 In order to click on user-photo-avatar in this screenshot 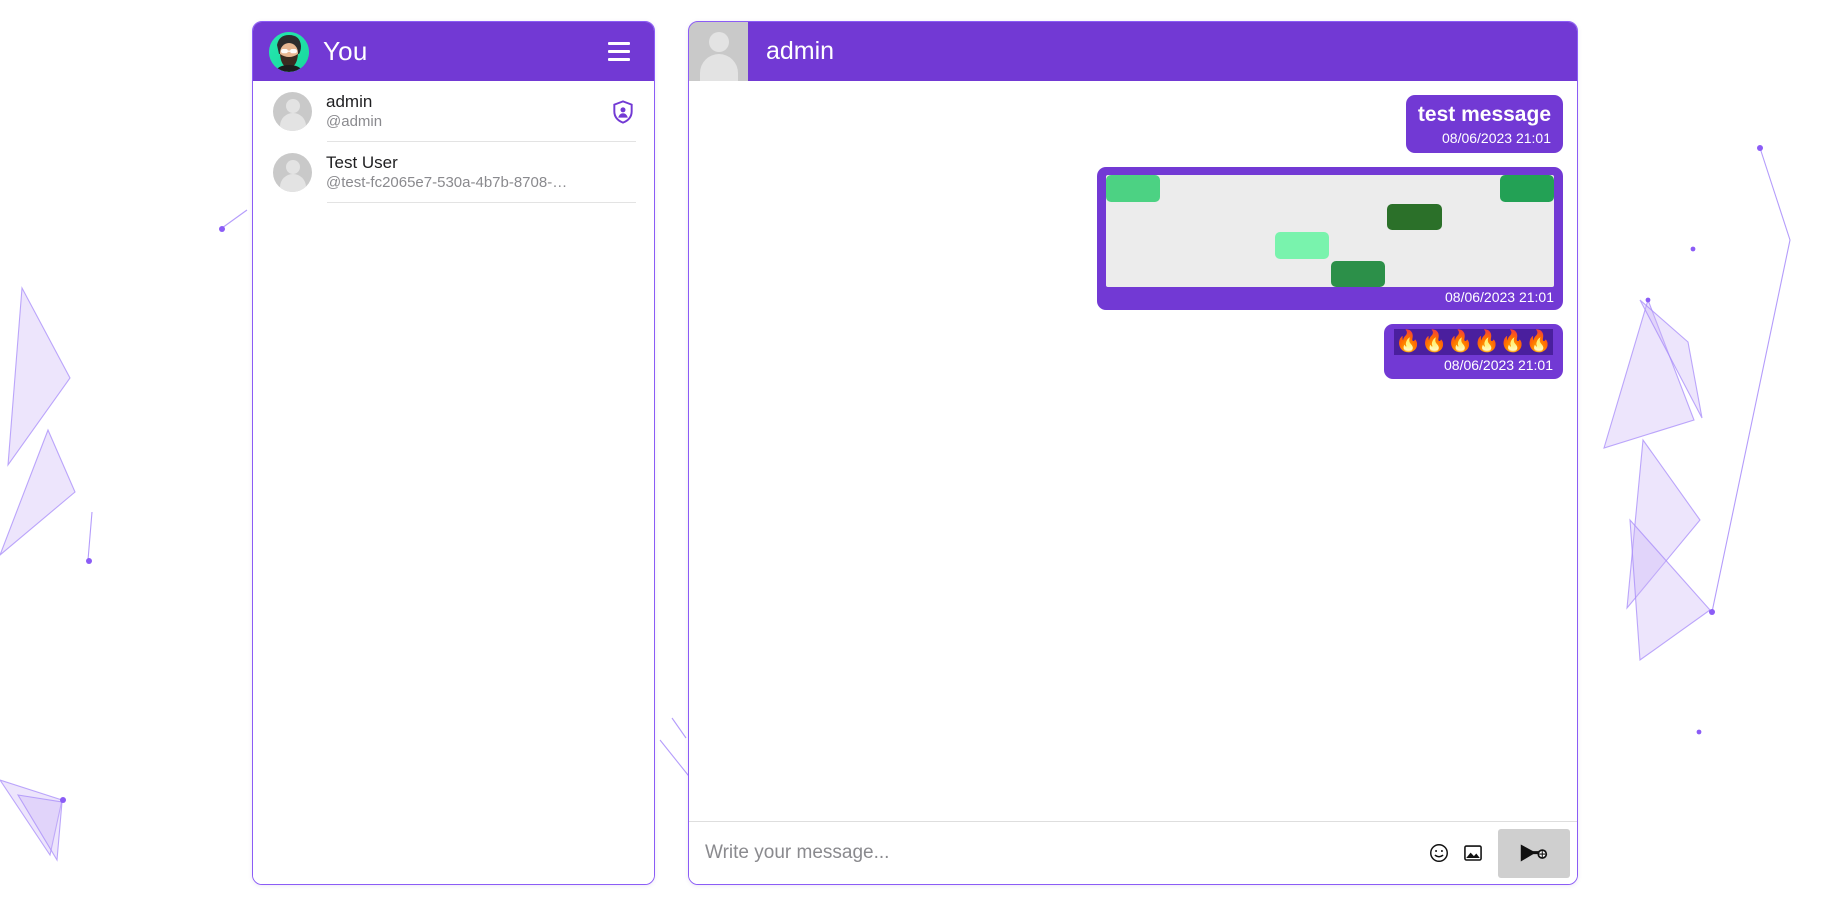, I will do `click(289, 51)`.